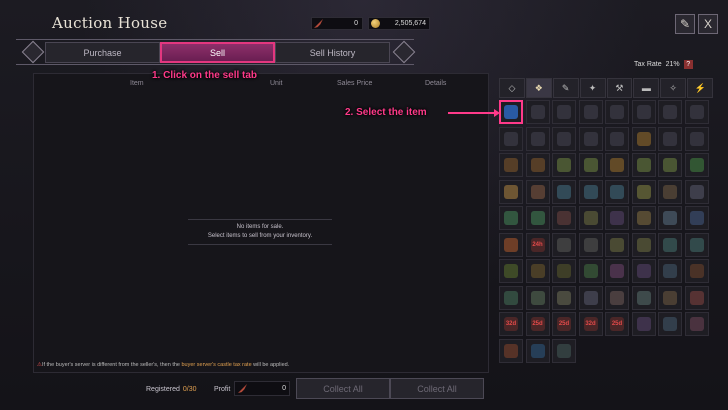 This screenshot has height=410, width=728. Describe the element at coordinates (685, 24) in the screenshot. I see `guide-book-button: ✎` at that location.